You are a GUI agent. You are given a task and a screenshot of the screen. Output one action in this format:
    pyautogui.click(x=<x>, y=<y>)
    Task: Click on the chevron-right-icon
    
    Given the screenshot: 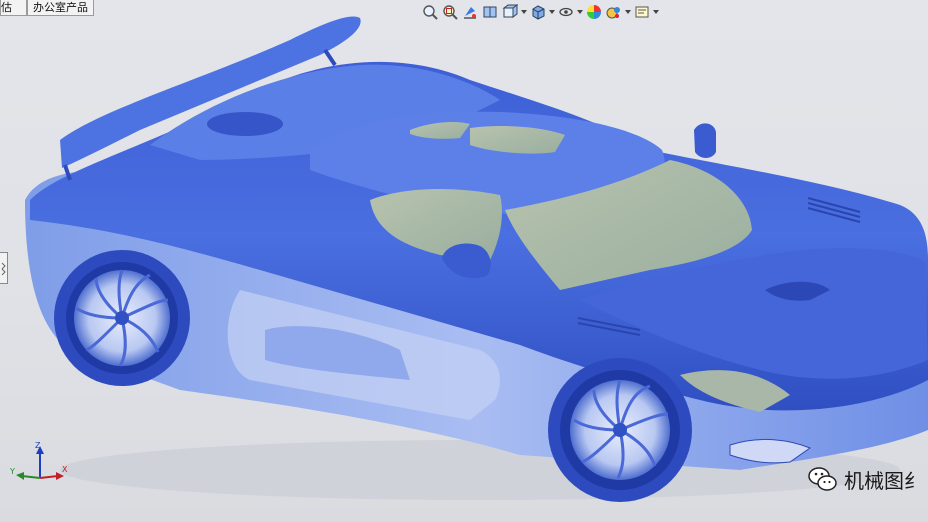 What is the action you would take?
    pyautogui.click(x=3, y=269)
    